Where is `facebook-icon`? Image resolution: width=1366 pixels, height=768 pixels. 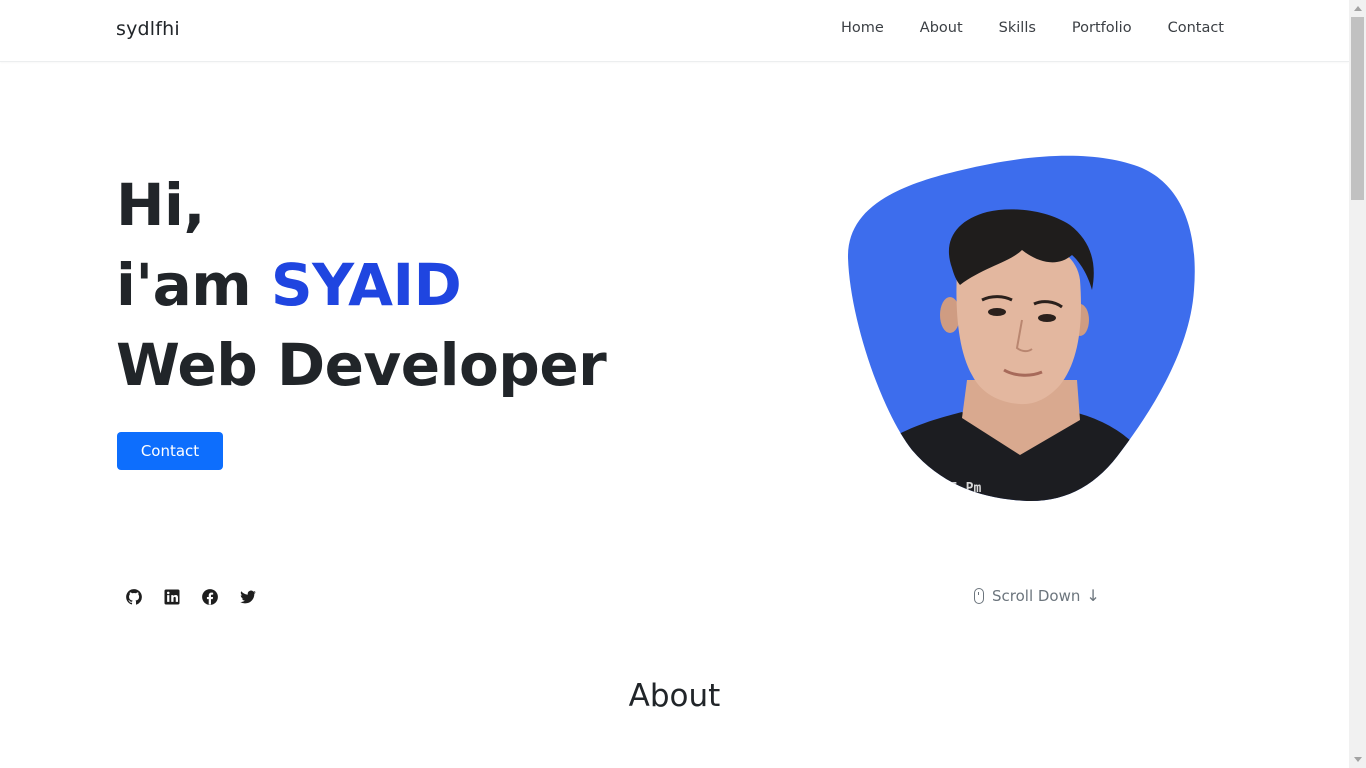
facebook-icon is located at coordinates (210, 597).